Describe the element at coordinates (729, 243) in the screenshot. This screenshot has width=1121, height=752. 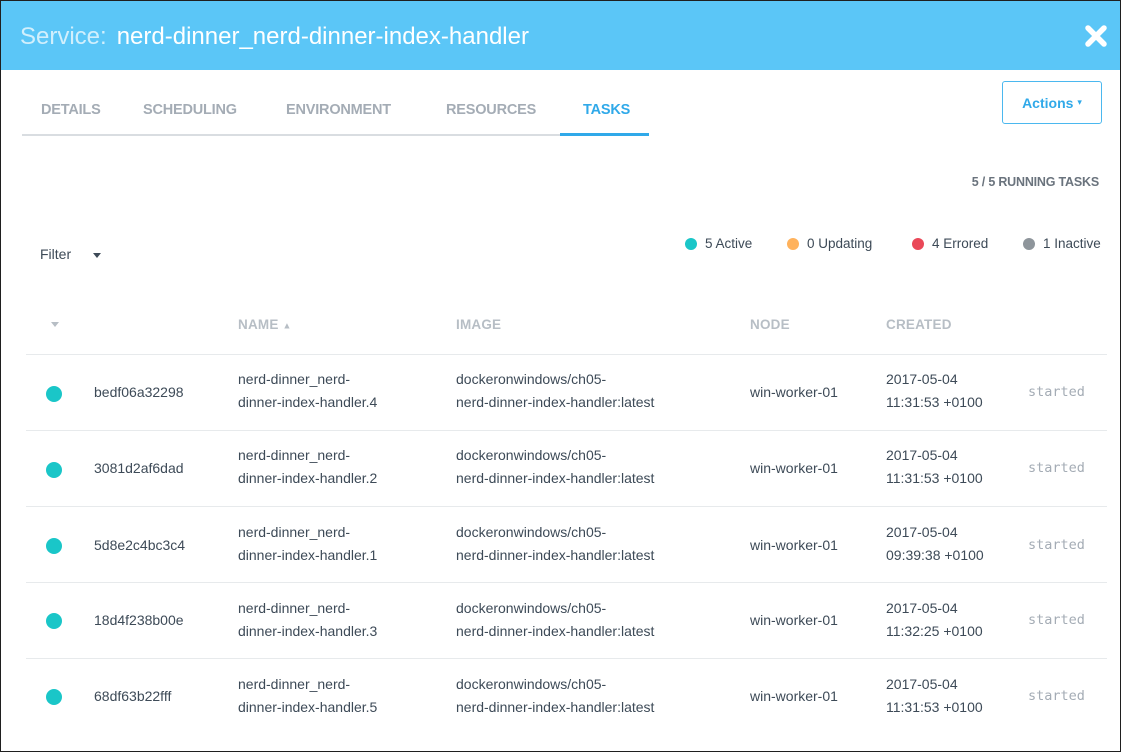
I see `legend-label: 5 Active` at that location.